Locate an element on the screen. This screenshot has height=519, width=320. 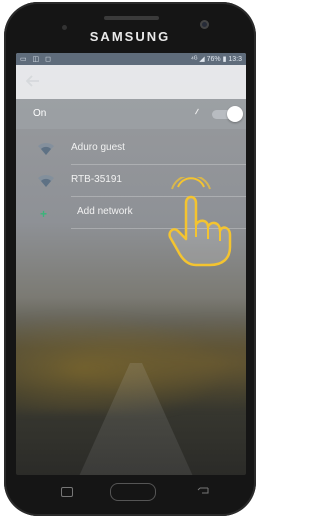
navigation-bar is located at coordinates (131, 493).